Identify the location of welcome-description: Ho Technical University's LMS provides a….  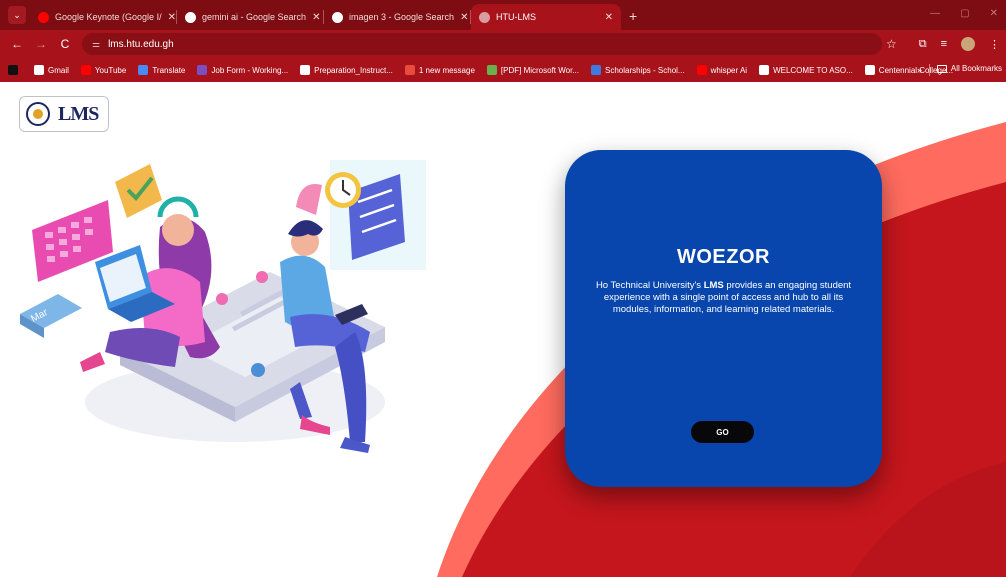
(723, 298).